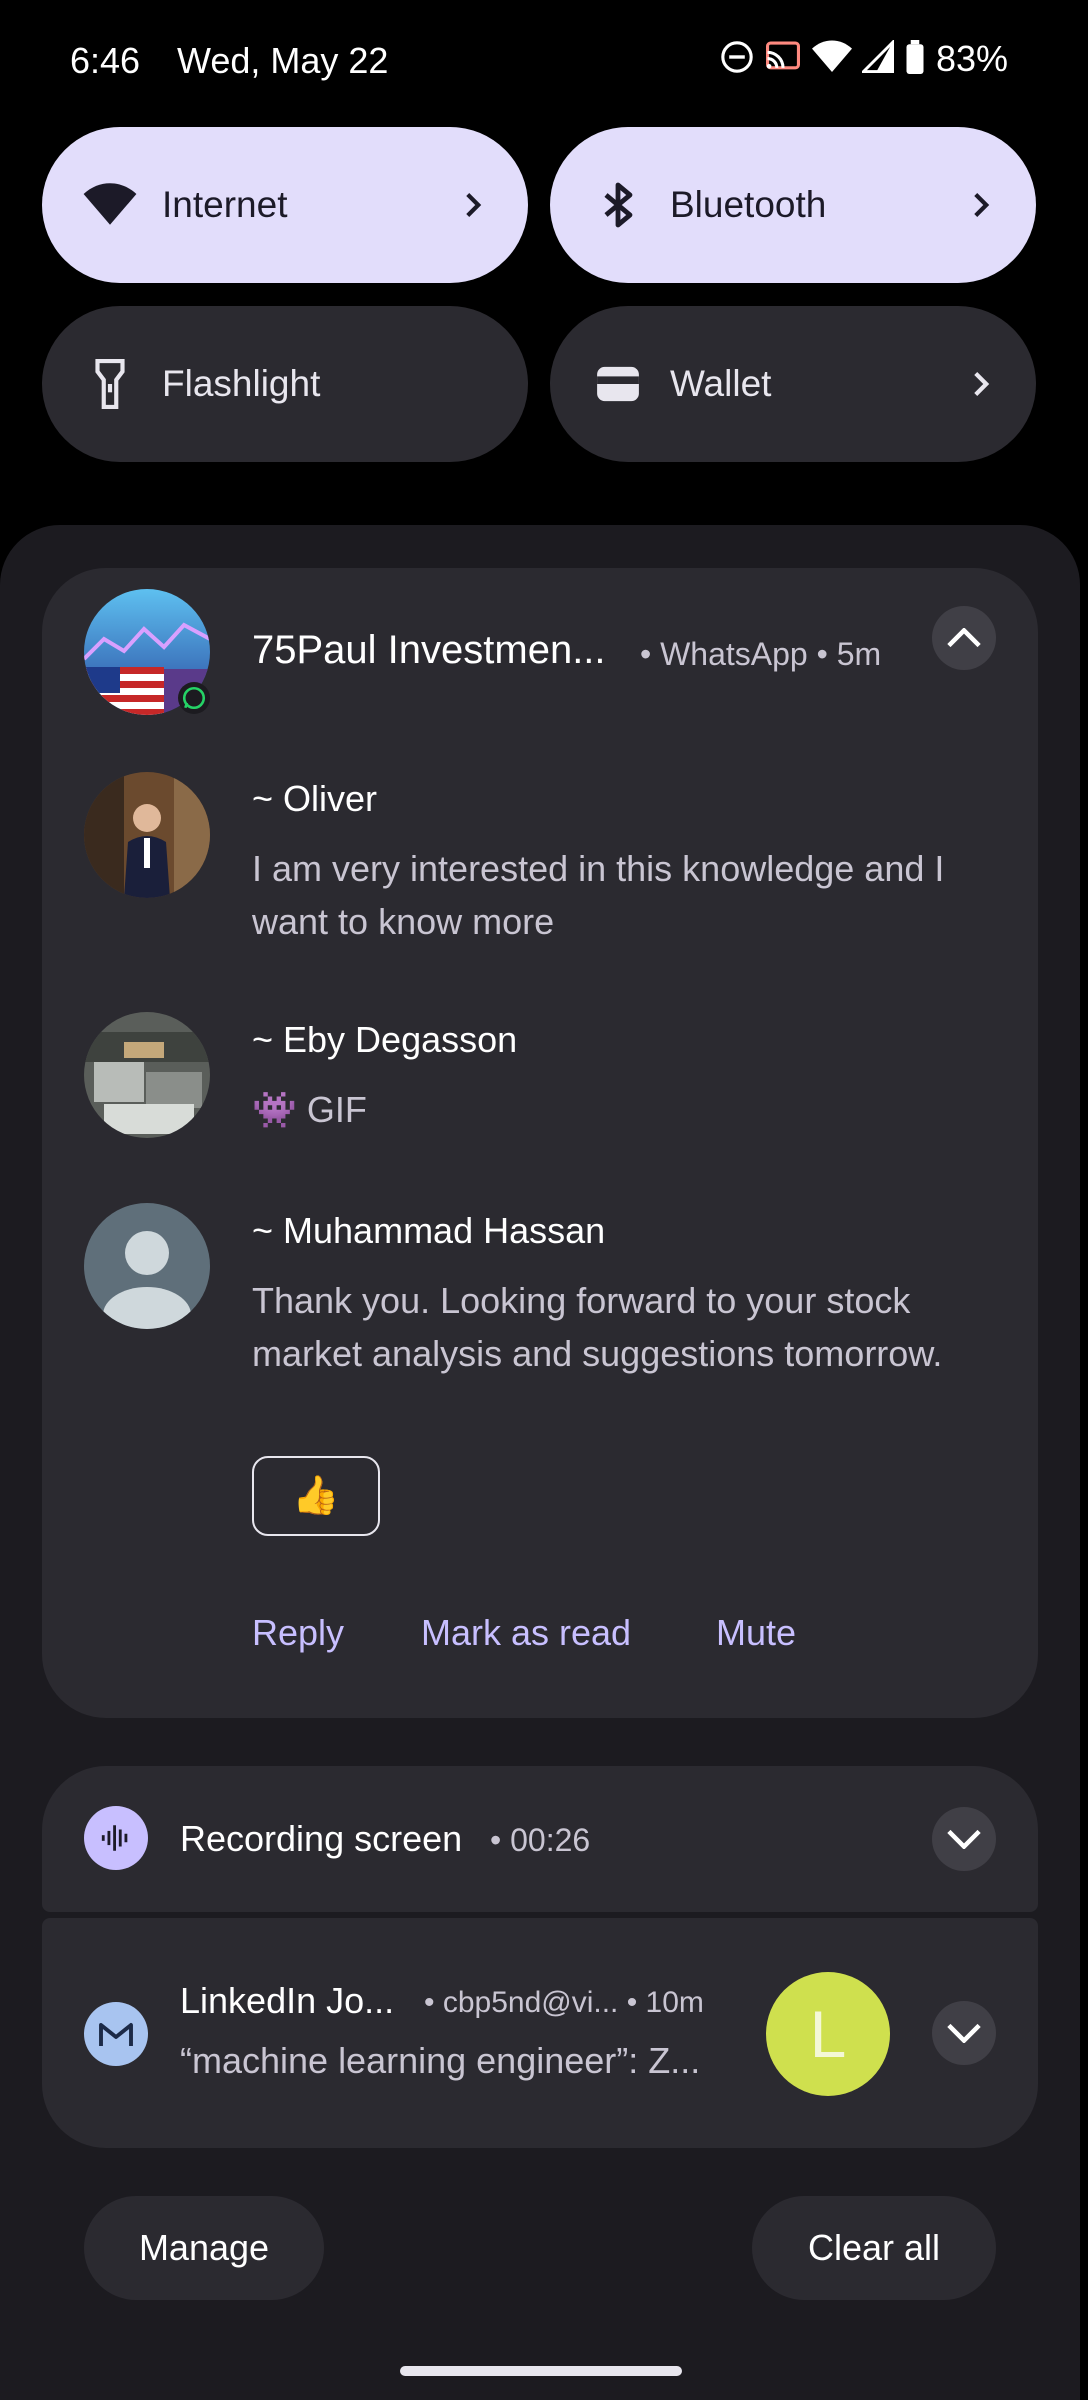 Image resolution: width=1088 pixels, height=2400 pixels. I want to click on status-time: 6:46, so click(105, 60).